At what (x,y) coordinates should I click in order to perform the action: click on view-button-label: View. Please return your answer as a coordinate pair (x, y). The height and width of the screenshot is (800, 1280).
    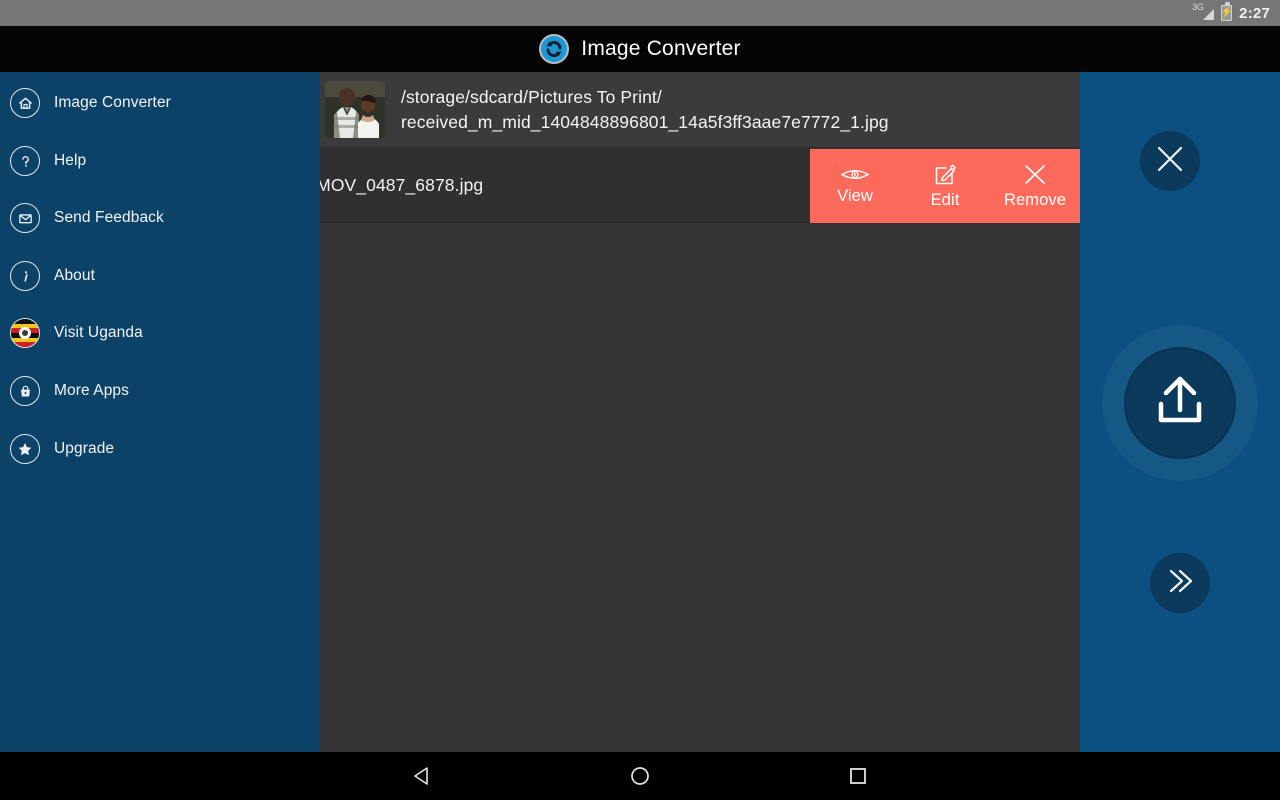
    Looking at the image, I should click on (855, 196).